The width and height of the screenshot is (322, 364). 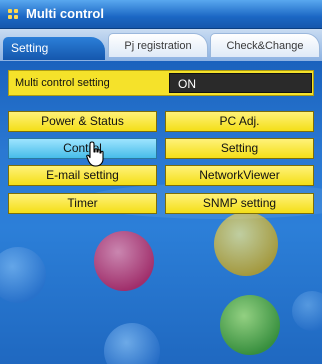 I want to click on tab-pj-registration: Pj registration, so click(x=158, y=45).